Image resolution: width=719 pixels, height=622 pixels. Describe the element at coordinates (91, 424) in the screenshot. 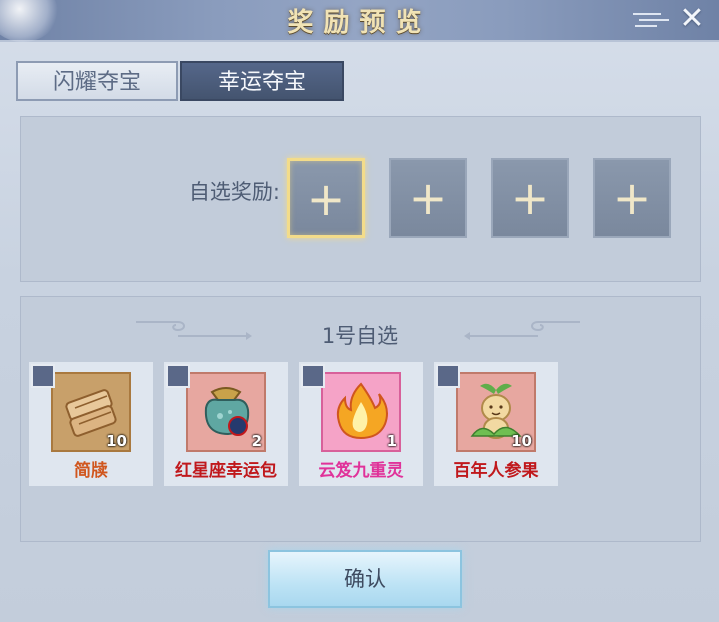

I see `reward-item: 10 简牍` at that location.